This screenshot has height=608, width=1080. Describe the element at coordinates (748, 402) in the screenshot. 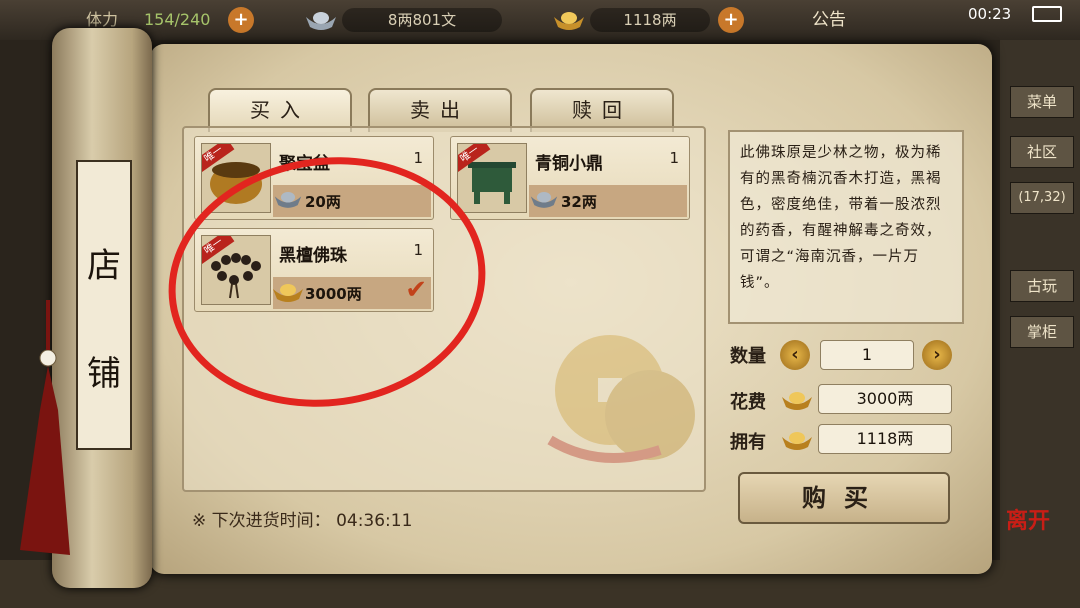

I see `cost-label: 花费` at that location.